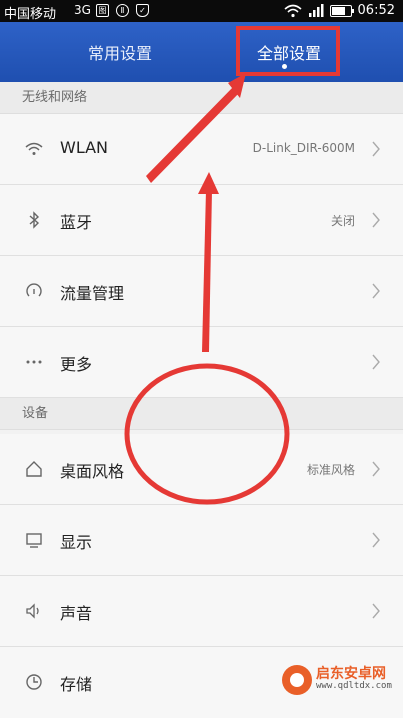 This screenshot has width=403, height=718. Describe the element at coordinates (376, 10) in the screenshot. I see `clock: 06:52` at that location.